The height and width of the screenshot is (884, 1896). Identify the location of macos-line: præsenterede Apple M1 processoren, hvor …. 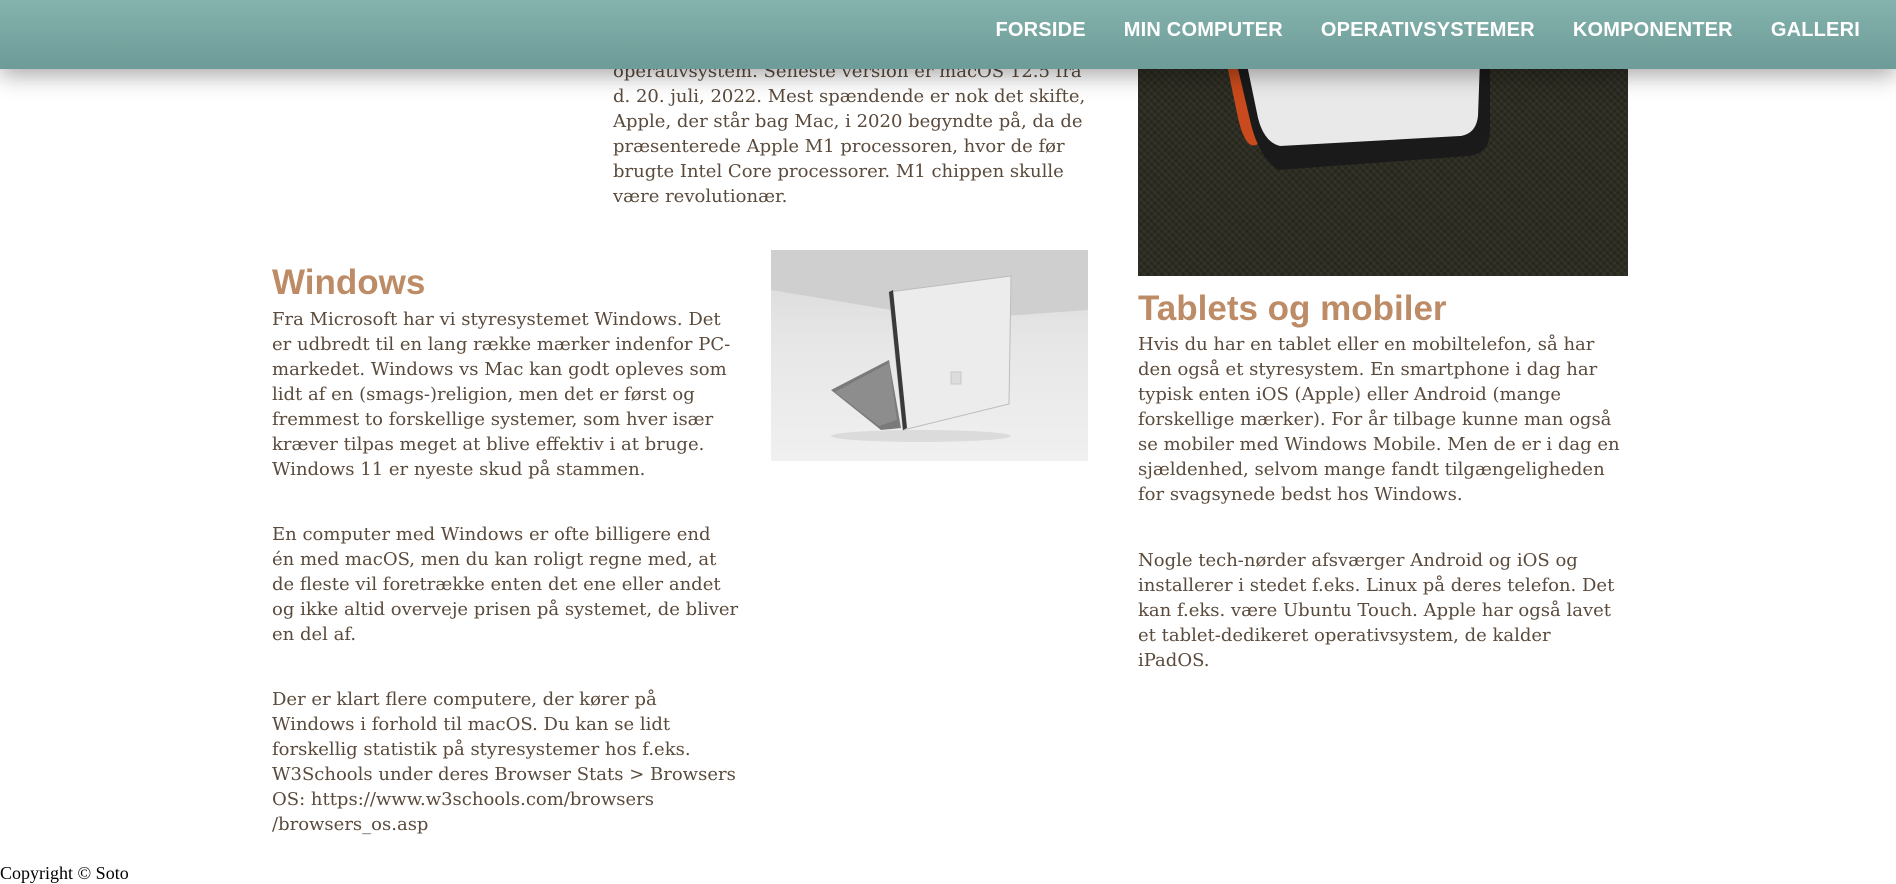
(839, 146).